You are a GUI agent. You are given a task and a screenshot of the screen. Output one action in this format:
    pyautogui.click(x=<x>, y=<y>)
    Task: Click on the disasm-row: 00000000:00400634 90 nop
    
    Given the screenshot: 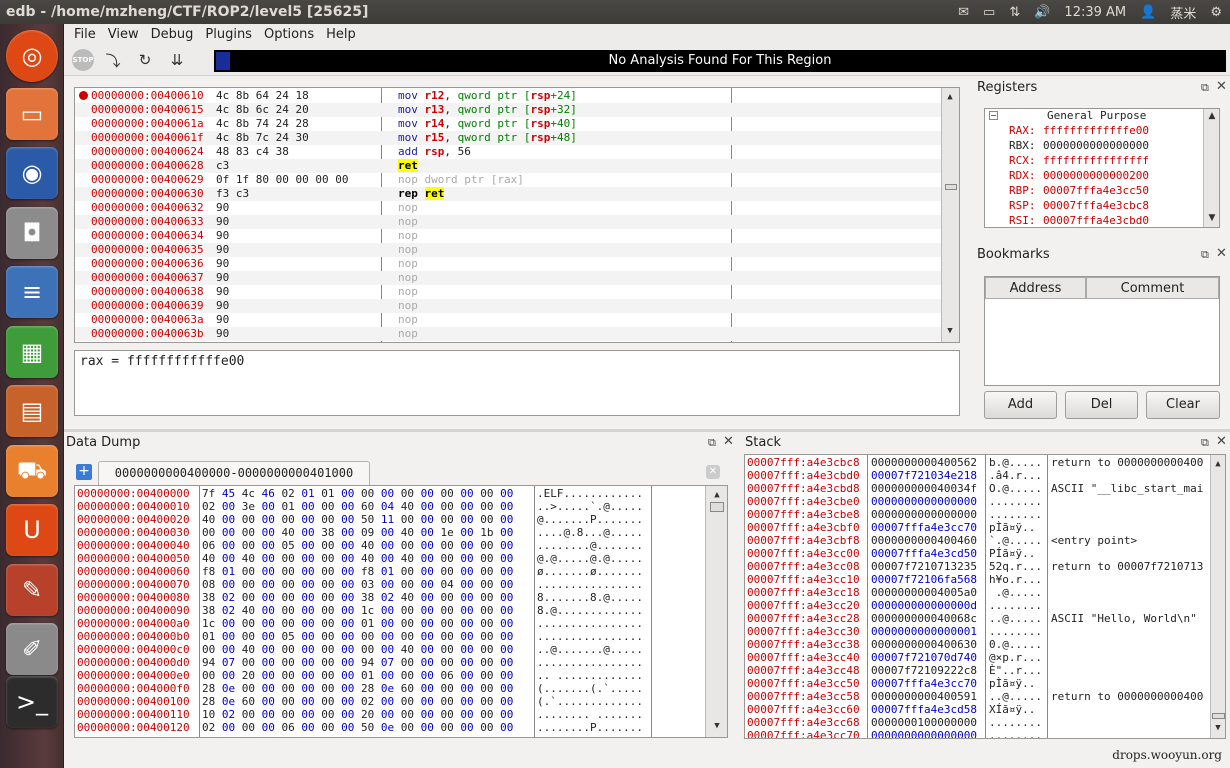 What is the action you would take?
    pyautogui.click(x=508, y=236)
    